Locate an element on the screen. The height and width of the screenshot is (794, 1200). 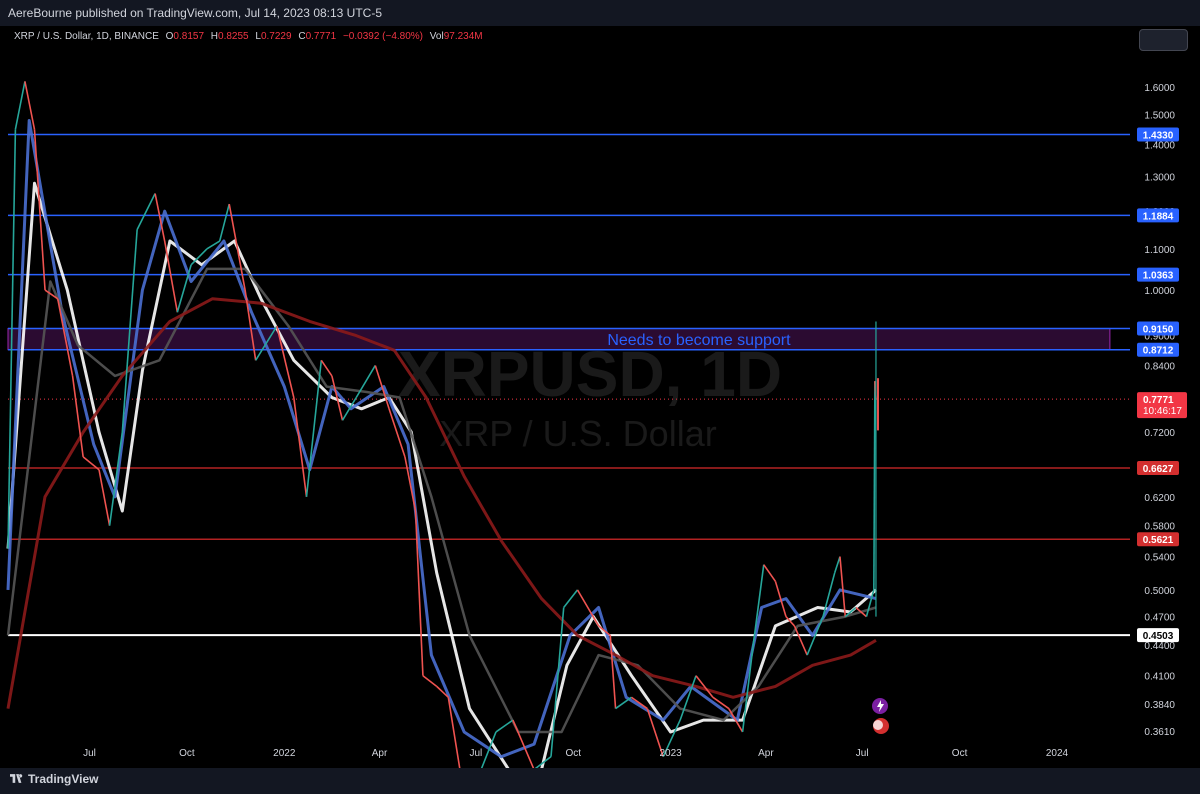
tradingview-logo-icon is located at coordinates (16, 778).